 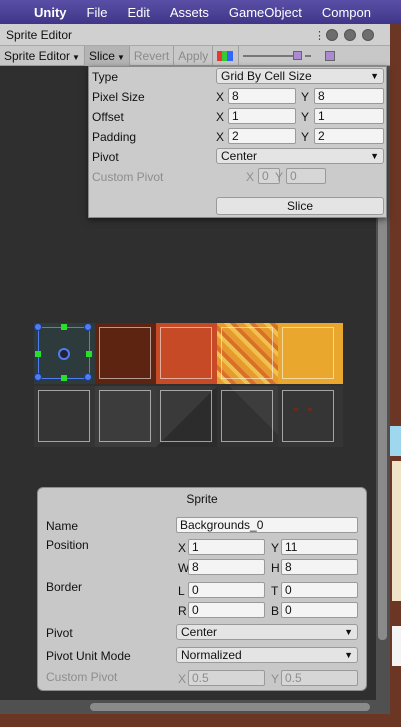 What do you see at coordinates (332, 35) in the screenshot?
I see `window-minimize-button` at bounding box center [332, 35].